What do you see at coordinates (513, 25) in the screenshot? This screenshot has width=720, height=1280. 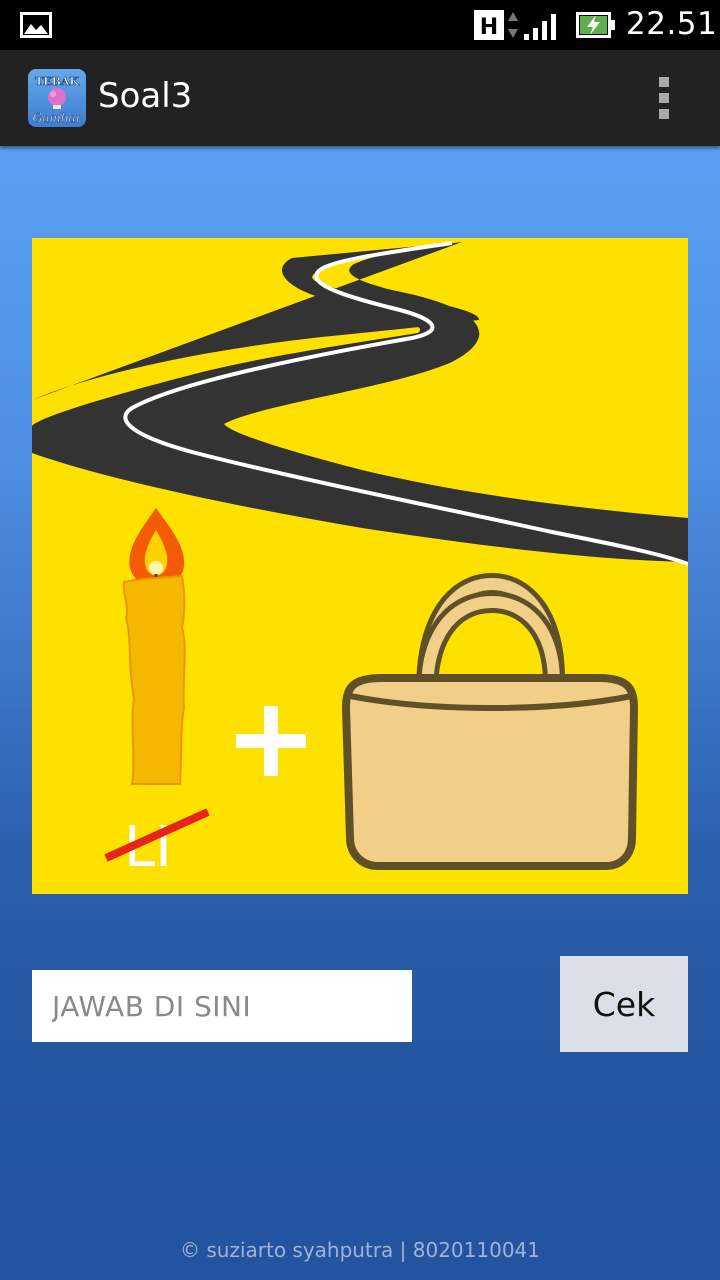 I see `data-arrows-icon` at bounding box center [513, 25].